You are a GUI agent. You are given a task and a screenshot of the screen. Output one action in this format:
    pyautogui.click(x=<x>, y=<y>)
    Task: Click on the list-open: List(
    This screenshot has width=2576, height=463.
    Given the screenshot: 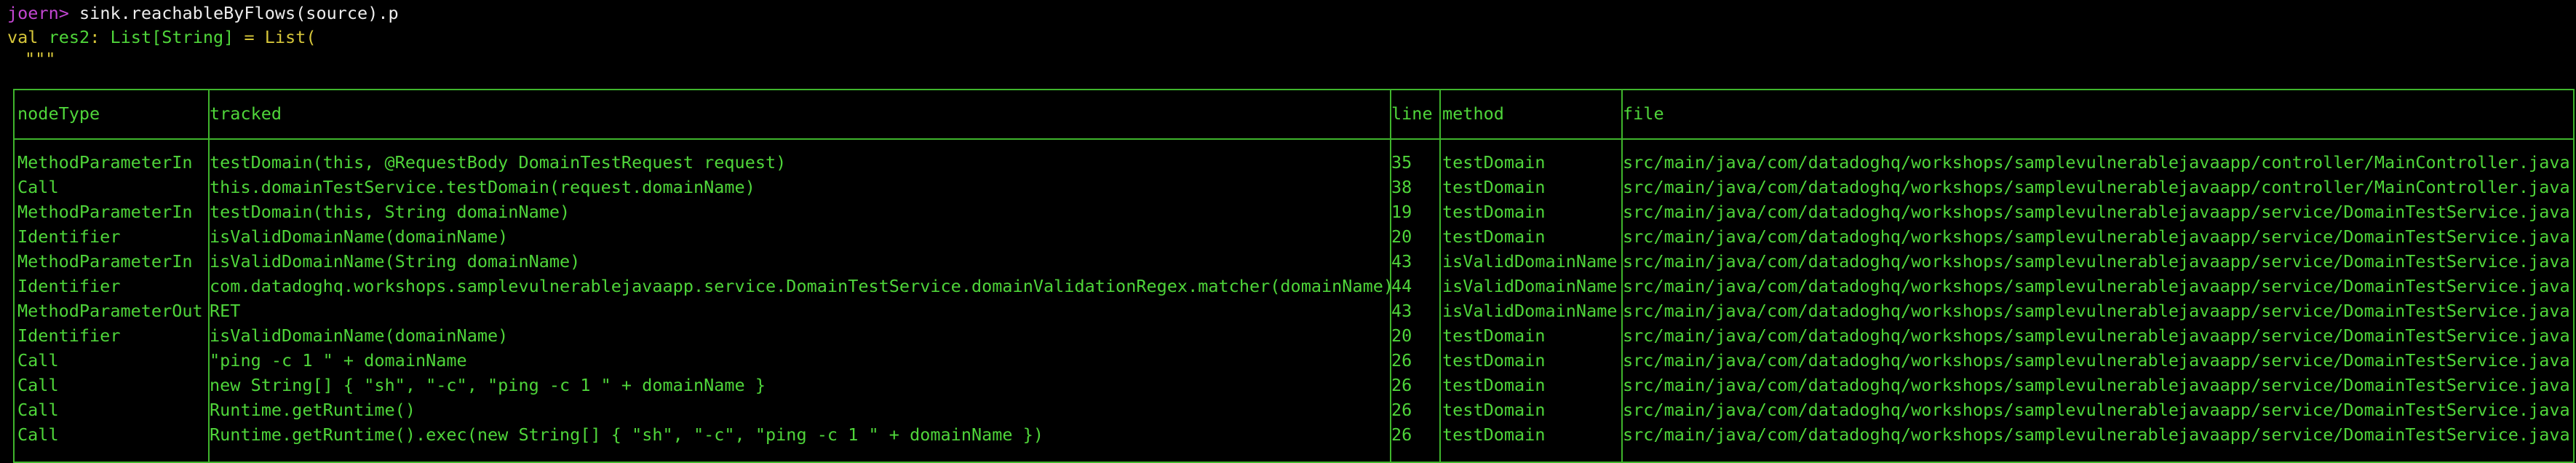 What is the action you would take?
    pyautogui.click(x=290, y=37)
    